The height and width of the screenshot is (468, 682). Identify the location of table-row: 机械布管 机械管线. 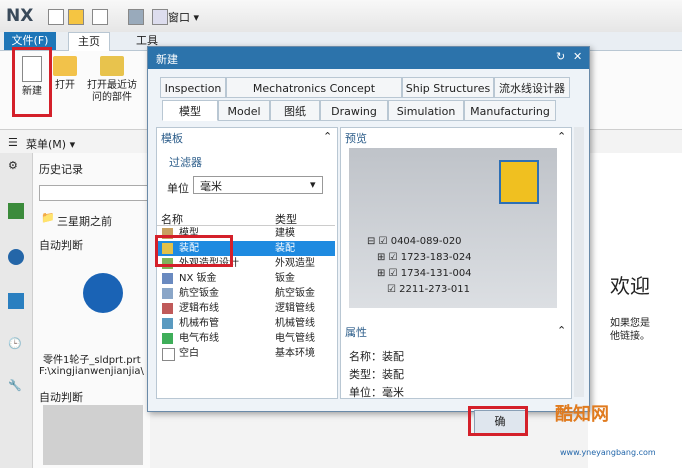
(246, 323).